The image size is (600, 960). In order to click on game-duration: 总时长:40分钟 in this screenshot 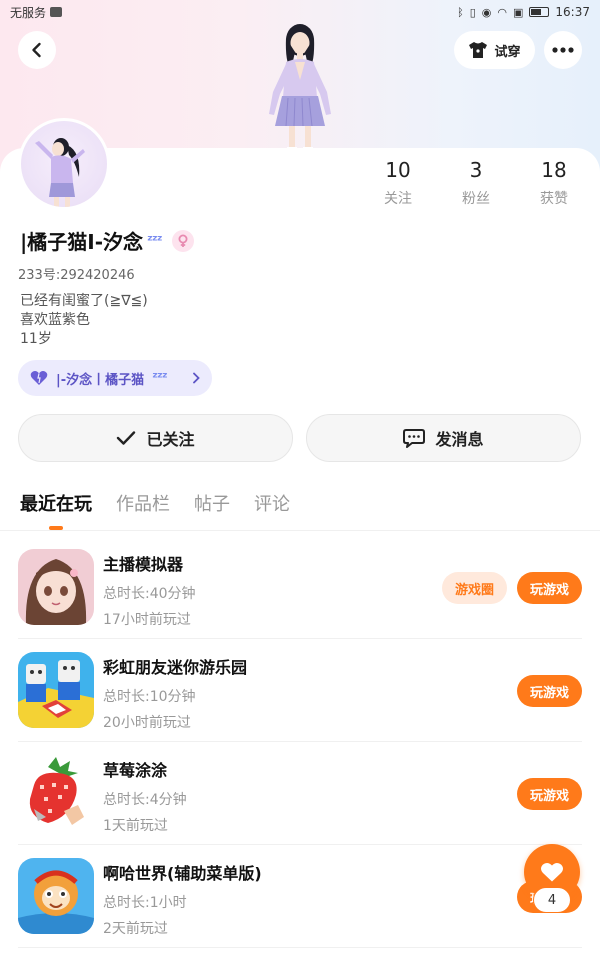, I will do `click(149, 594)`.